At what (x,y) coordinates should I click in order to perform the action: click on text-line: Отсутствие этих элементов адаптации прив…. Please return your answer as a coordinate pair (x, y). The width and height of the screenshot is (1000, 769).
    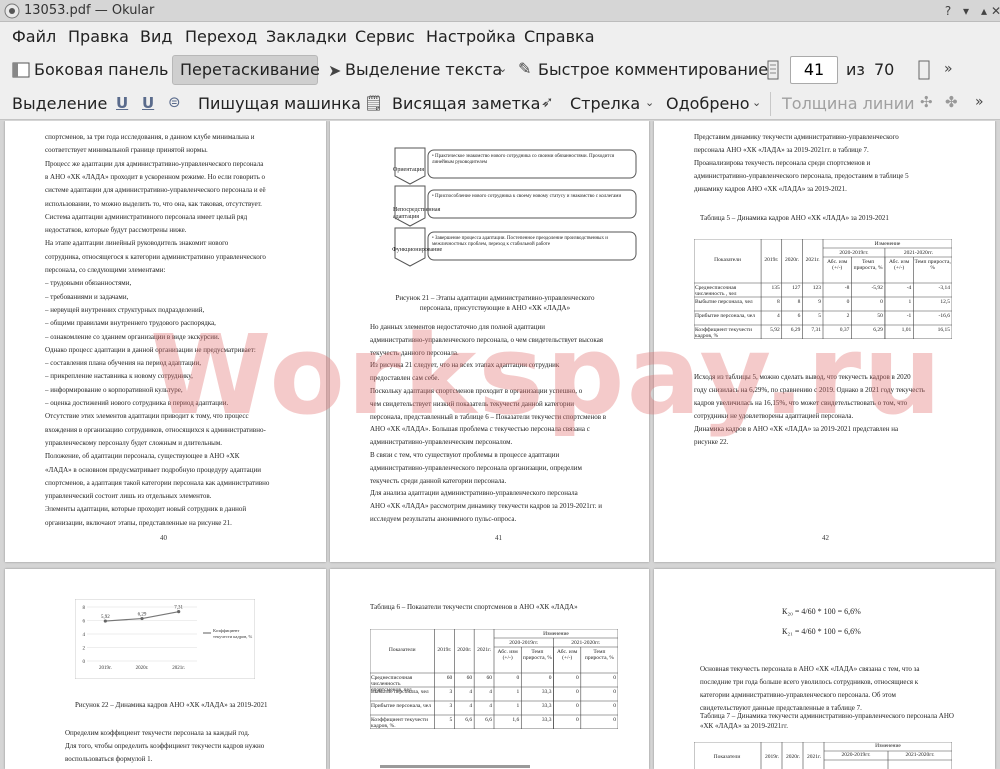
    Looking at the image, I should click on (147, 416).